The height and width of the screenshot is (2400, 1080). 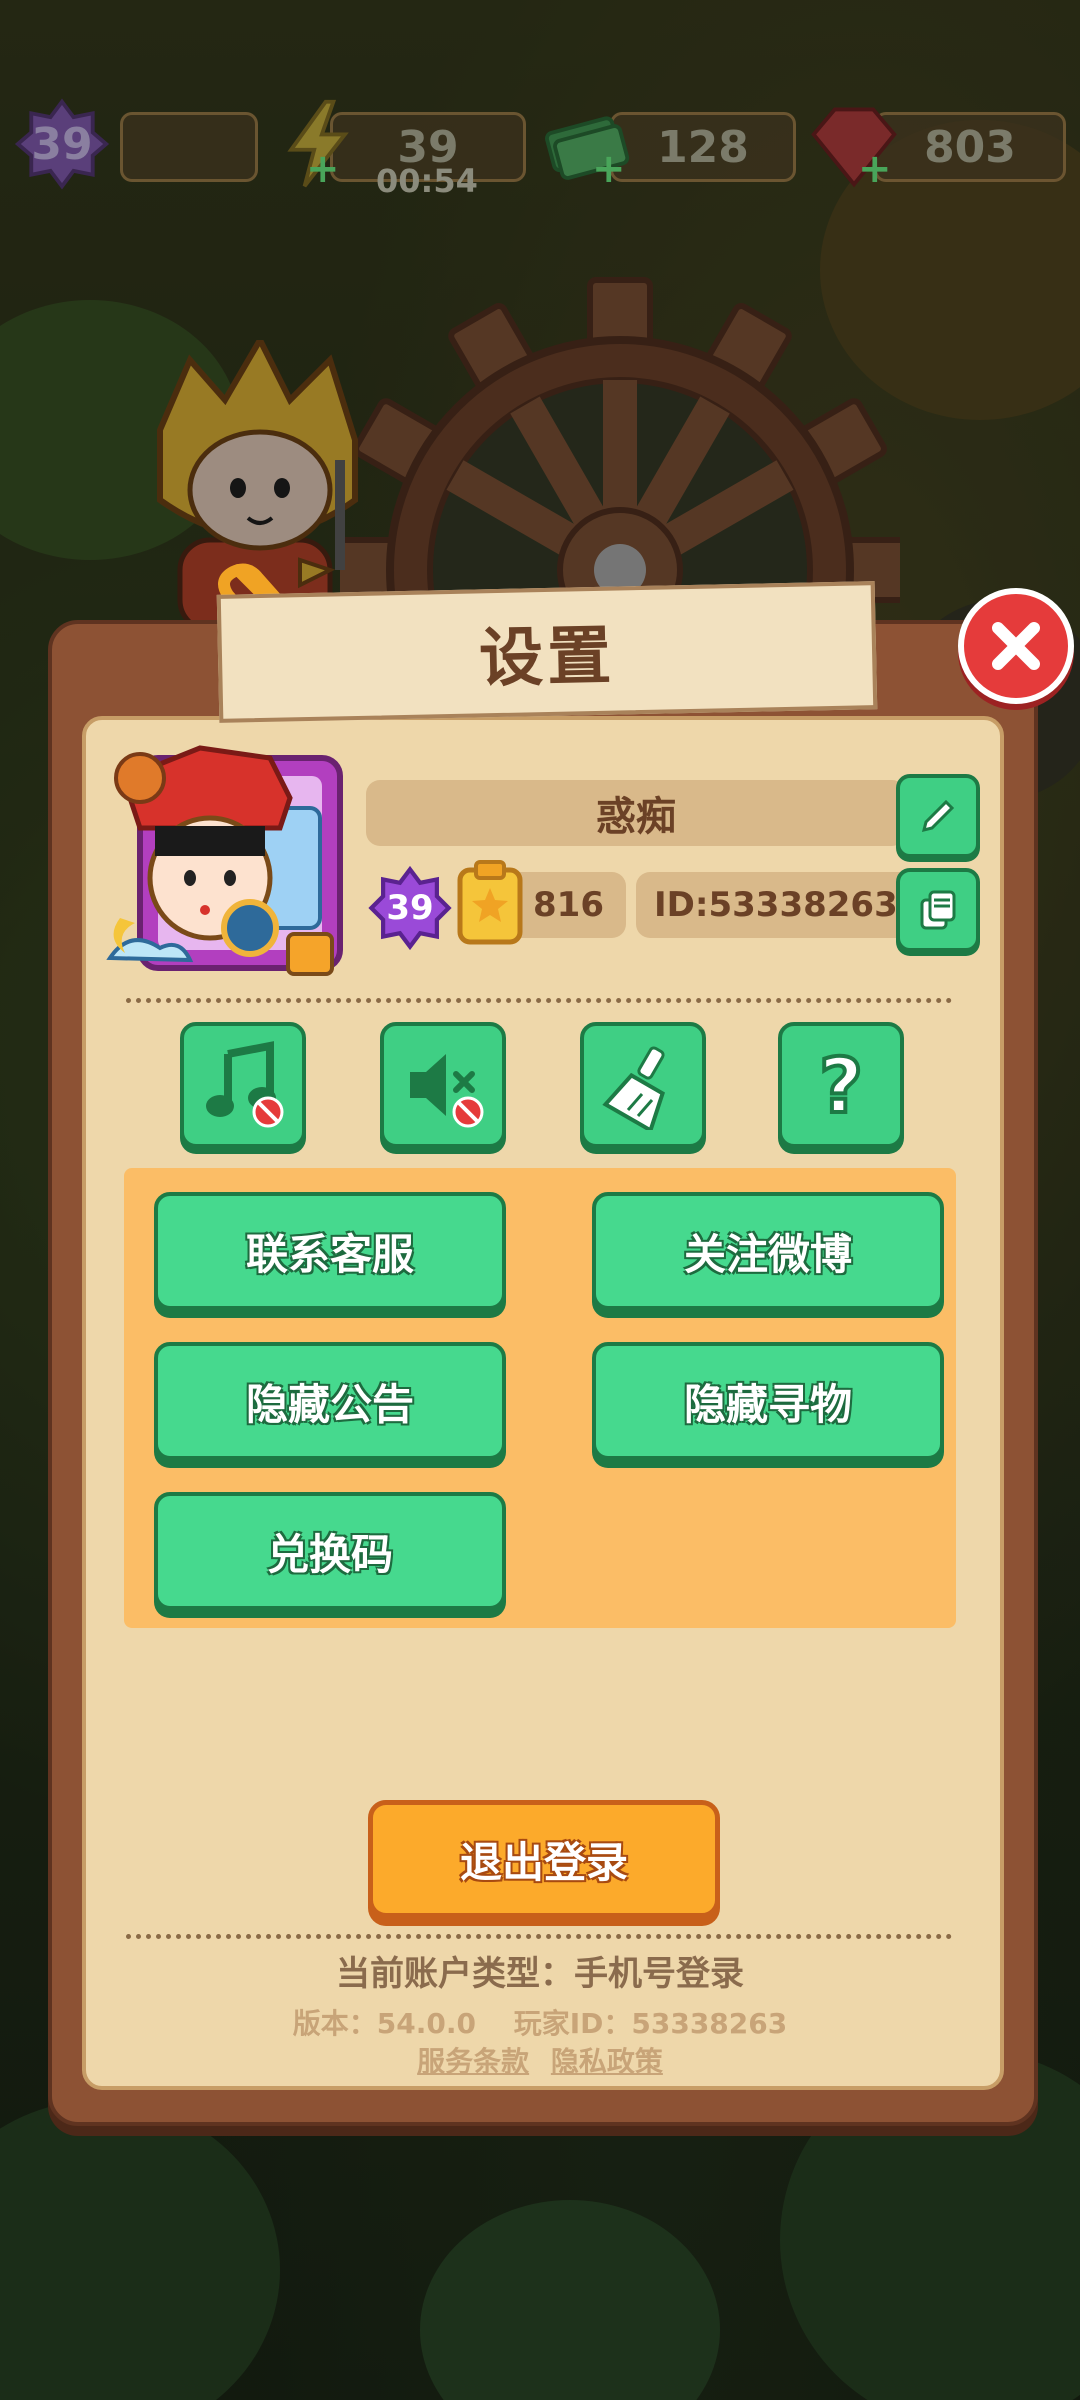 I want to click on close-icon, so click(x=1016, y=646).